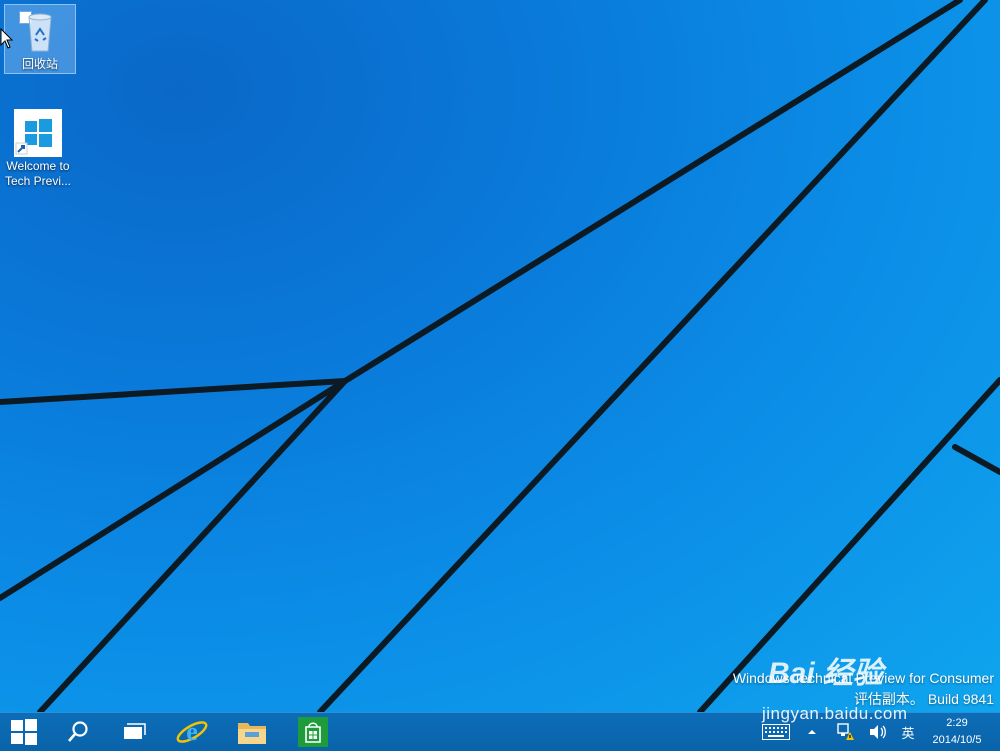 Image resolution: width=1000 pixels, height=751 pixels. I want to click on windows-start-icon, so click(24, 732).